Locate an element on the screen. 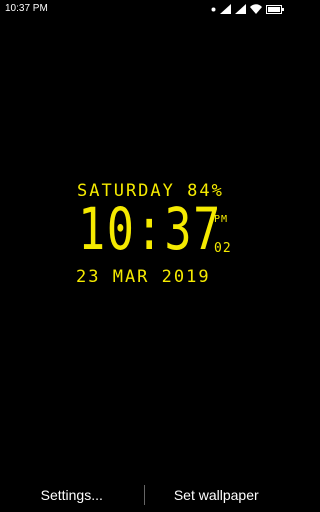 Image resolution: width=320 pixels, height=512 pixels. seconds-display: 02 is located at coordinates (223, 248).